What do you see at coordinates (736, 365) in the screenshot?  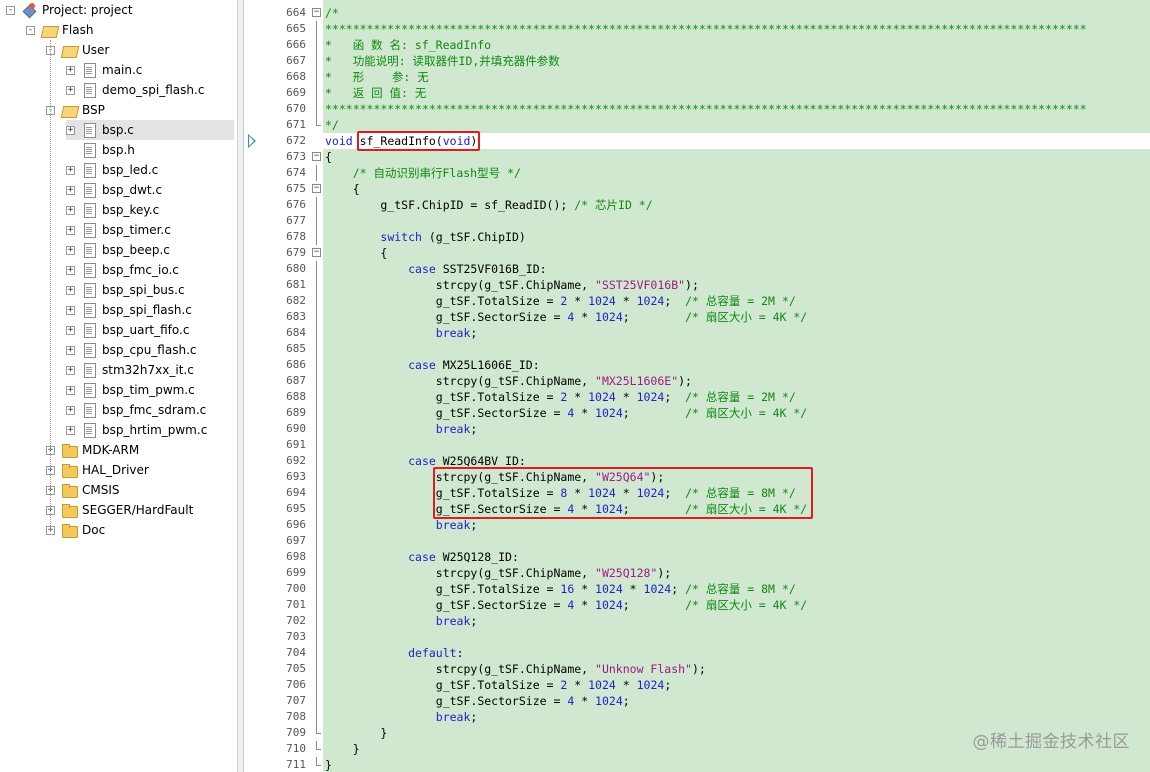 I see `code-line: case MX25L1606E_ID:` at bounding box center [736, 365].